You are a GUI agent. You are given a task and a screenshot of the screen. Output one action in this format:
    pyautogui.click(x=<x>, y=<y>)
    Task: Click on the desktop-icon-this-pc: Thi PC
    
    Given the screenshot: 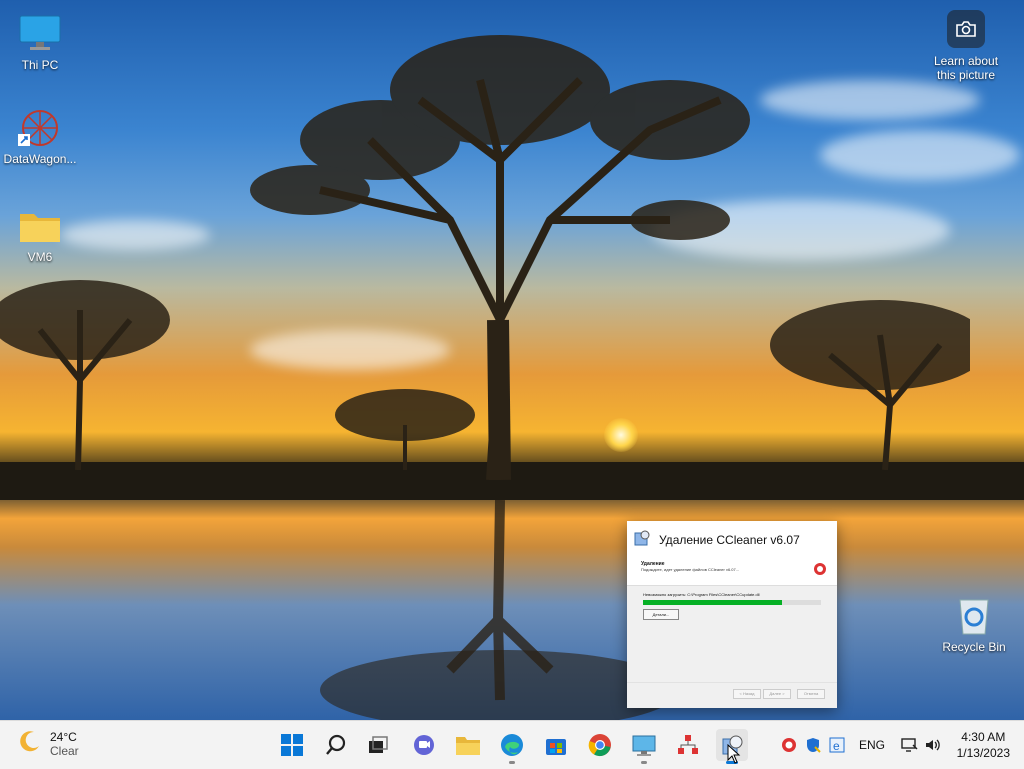 What is the action you would take?
    pyautogui.click(x=40, y=43)
    